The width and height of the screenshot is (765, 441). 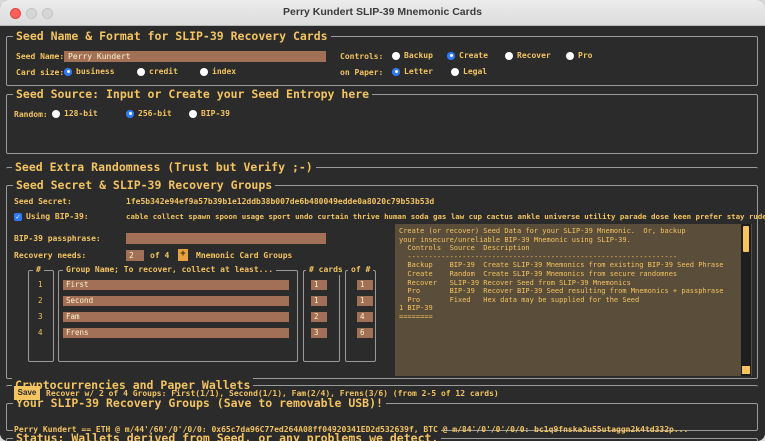 What do you see at coordinates (27, 393) in the screenshot?
I see `save-button: Save` at bounding box center [27, 393].